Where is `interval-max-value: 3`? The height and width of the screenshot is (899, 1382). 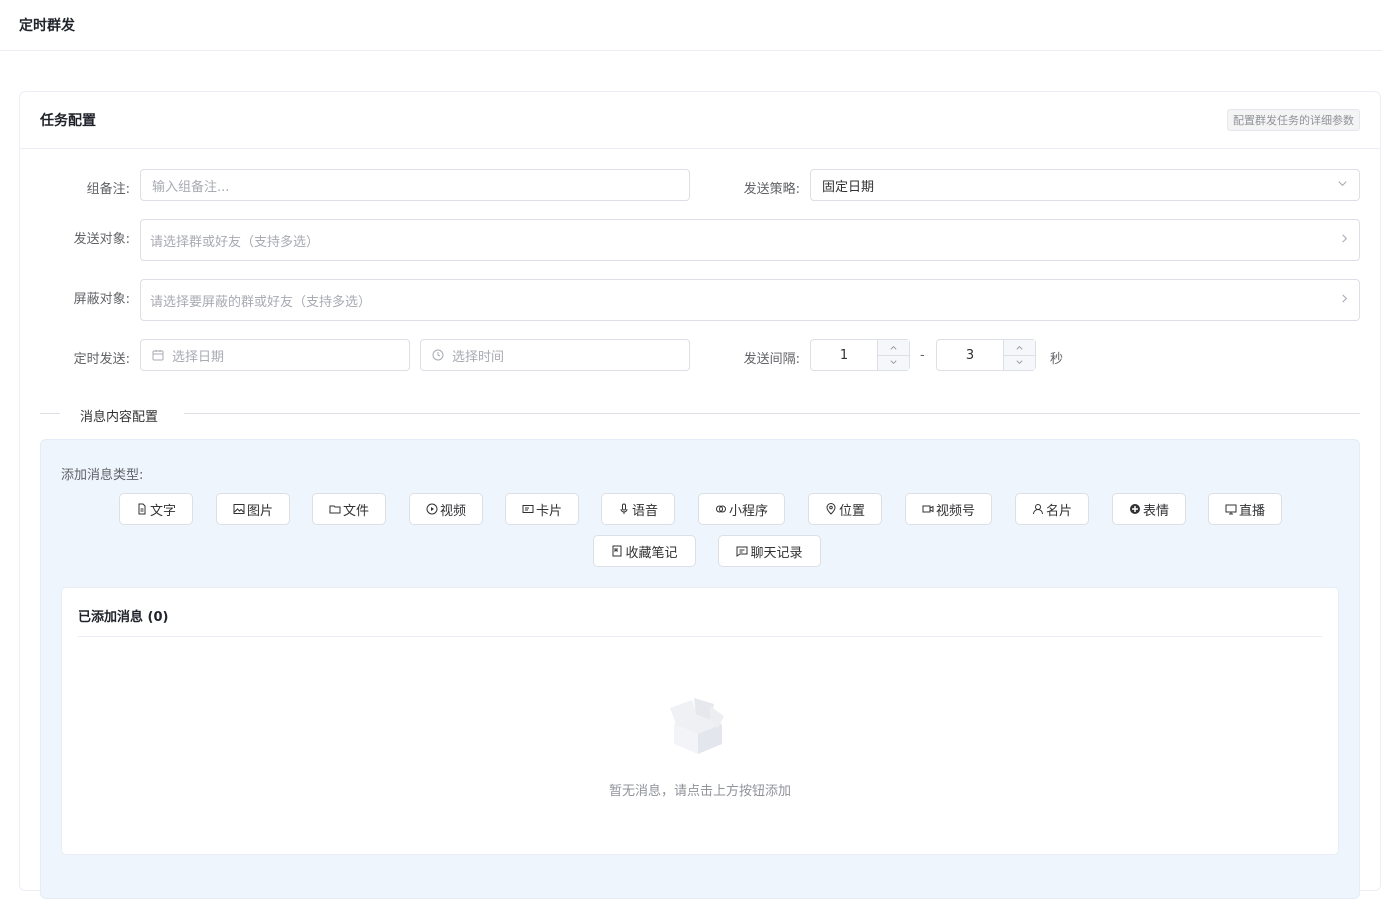 interval-max-value: 3 is located at coordinates (970, 355).